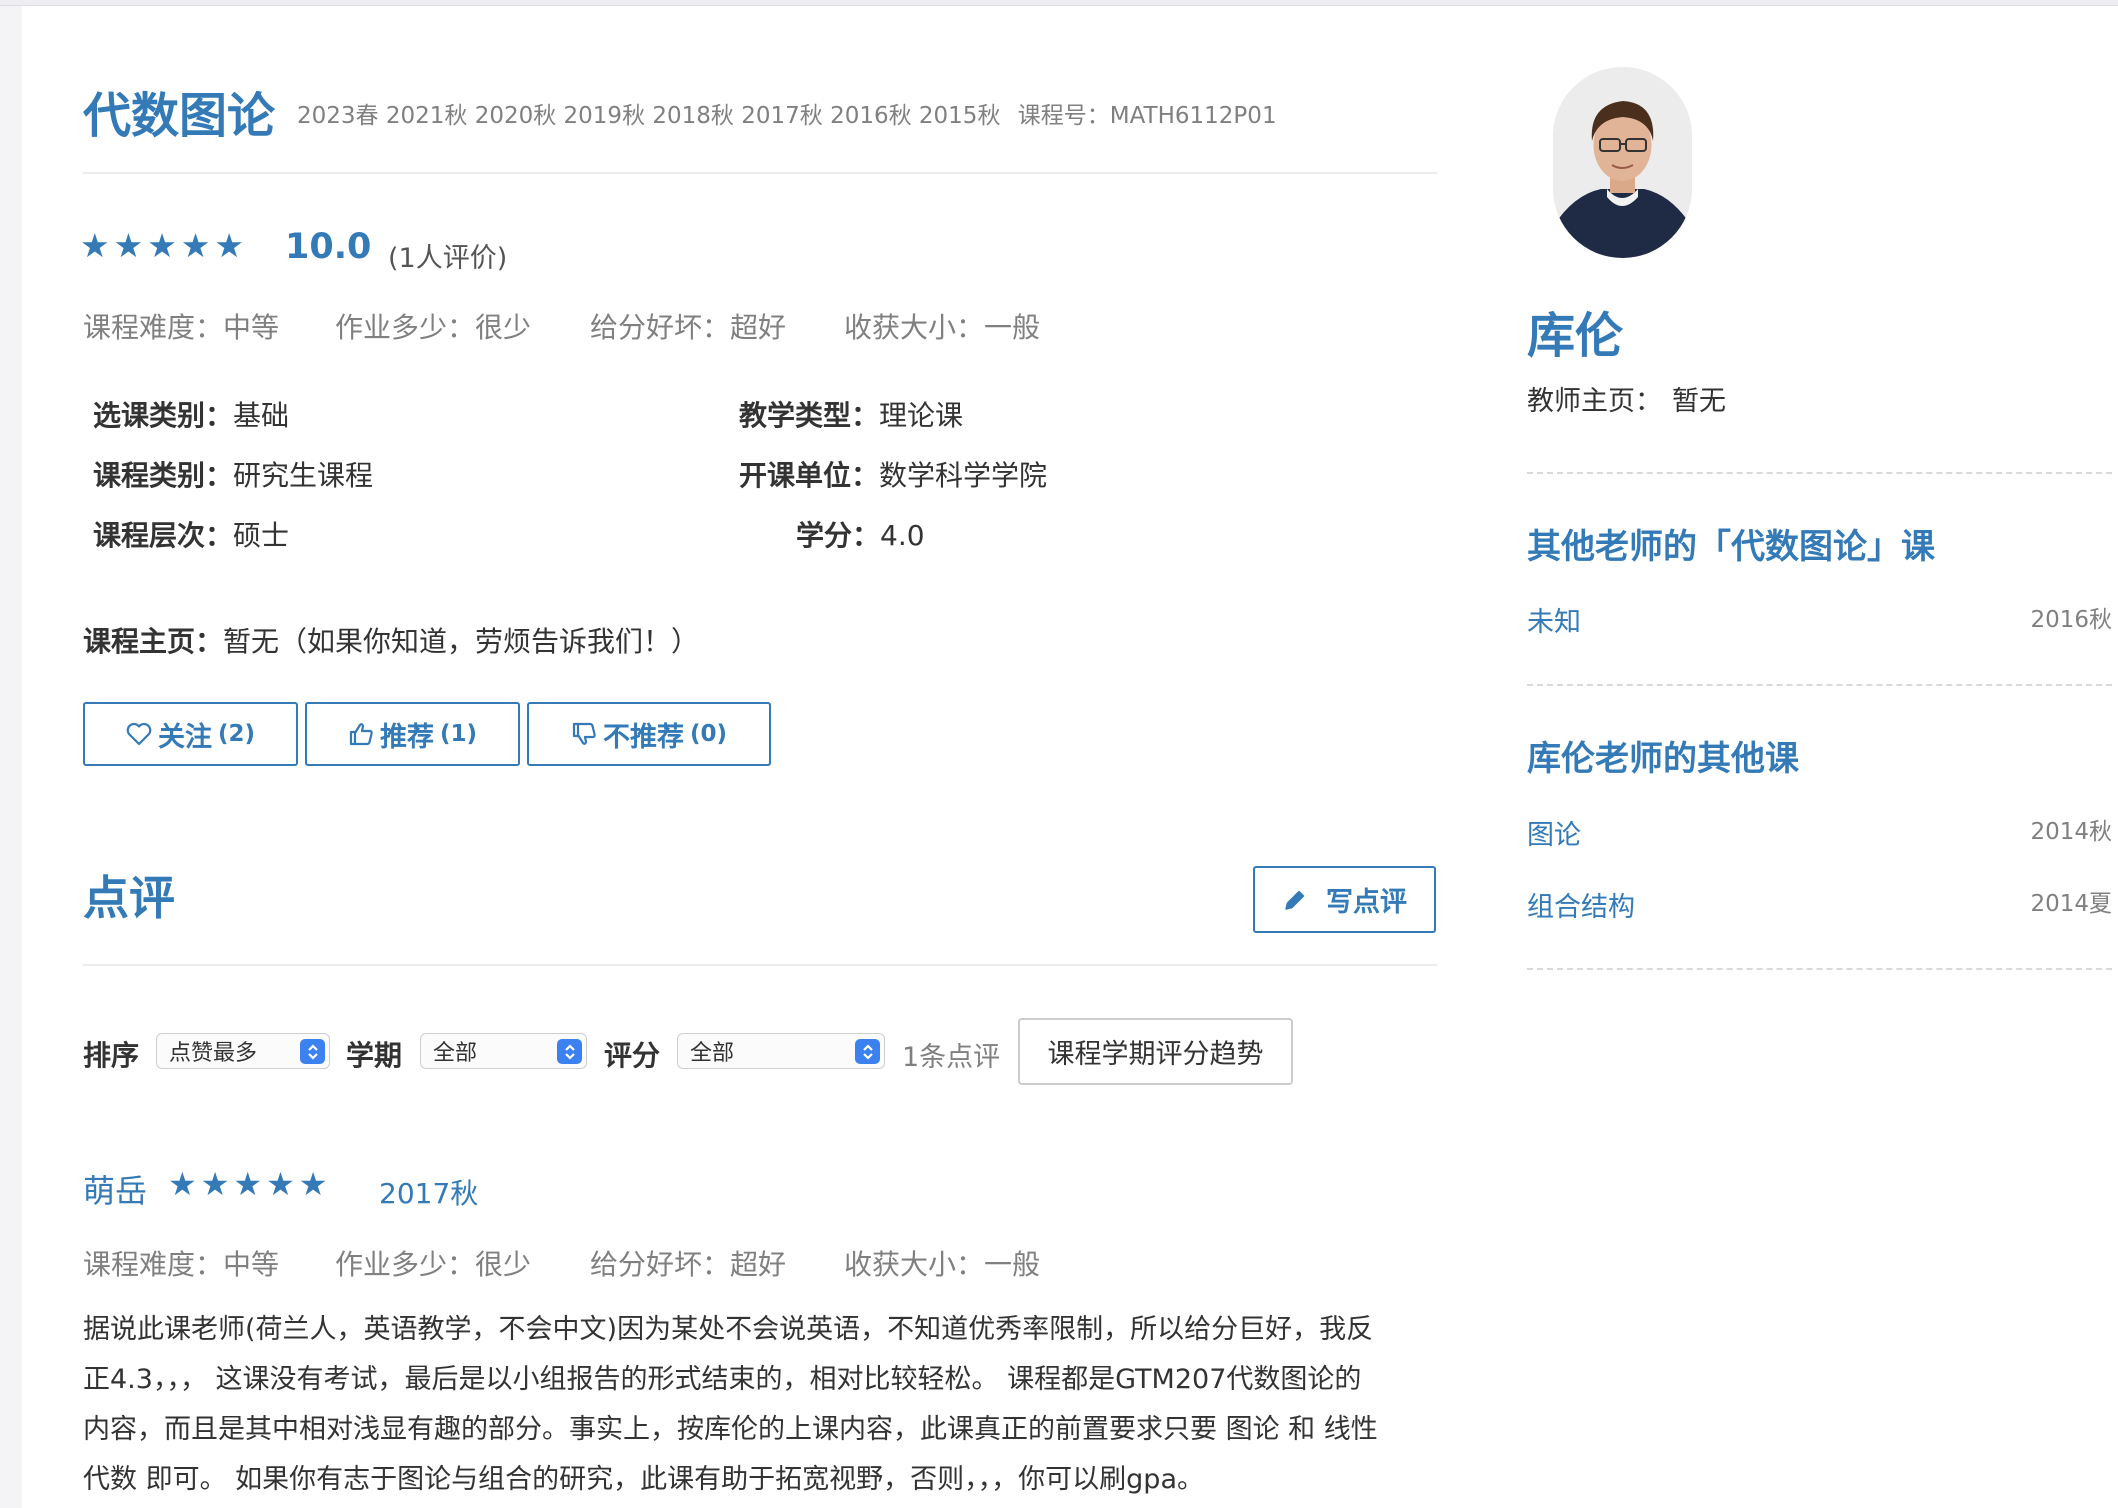 This screenshot has width=2118, height=1508. Describe the element at coordinates (851, 415) in the screenshot. I see `info-teaching-type: 教学类型：理论课` at that location.